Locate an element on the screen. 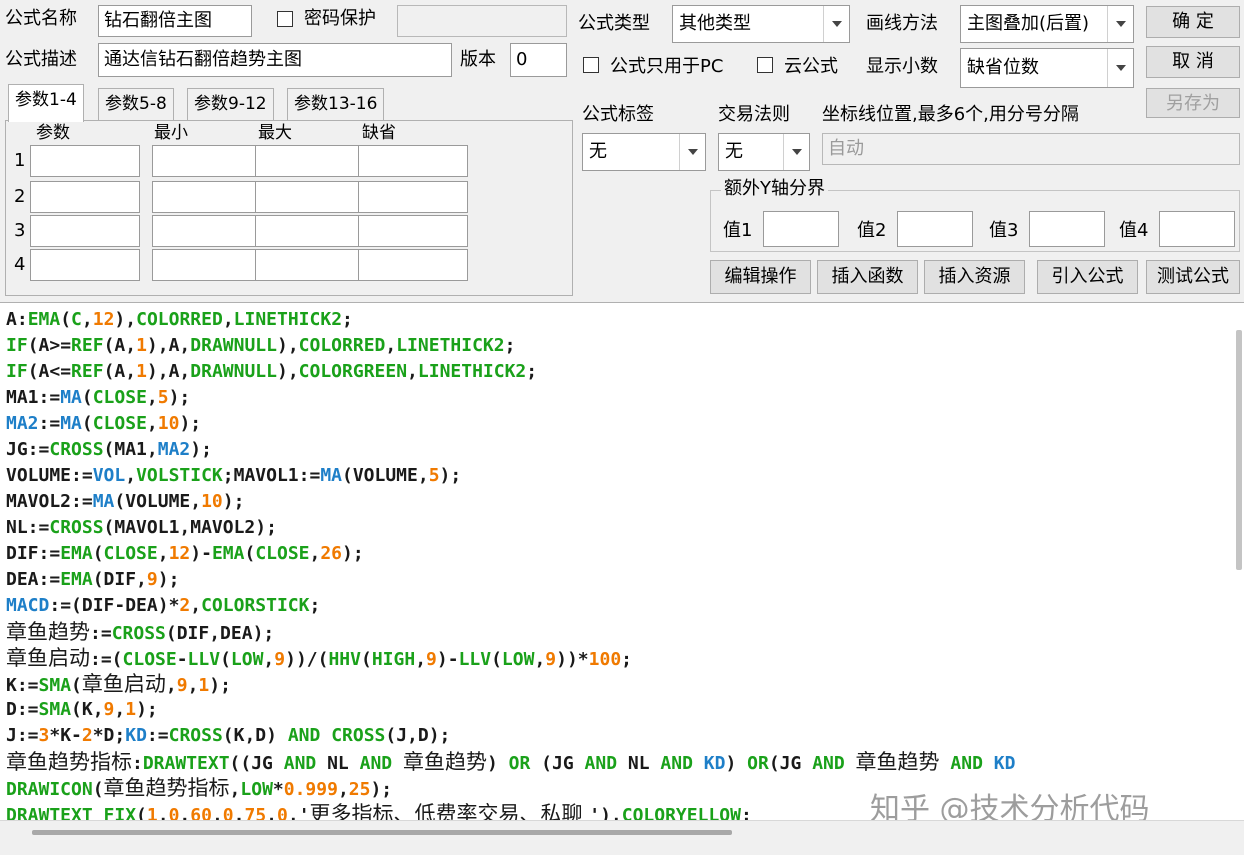 This screenshot has width=1244, height=855. cancel-button: 取 消 is located at coordinates (1193, 62).